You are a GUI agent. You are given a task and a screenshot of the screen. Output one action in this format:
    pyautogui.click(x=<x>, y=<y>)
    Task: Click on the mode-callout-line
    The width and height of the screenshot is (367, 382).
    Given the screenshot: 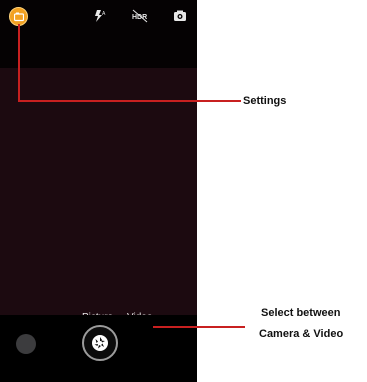 What is the action you would take?
    pyautogui.click(x=199, y=327)
    